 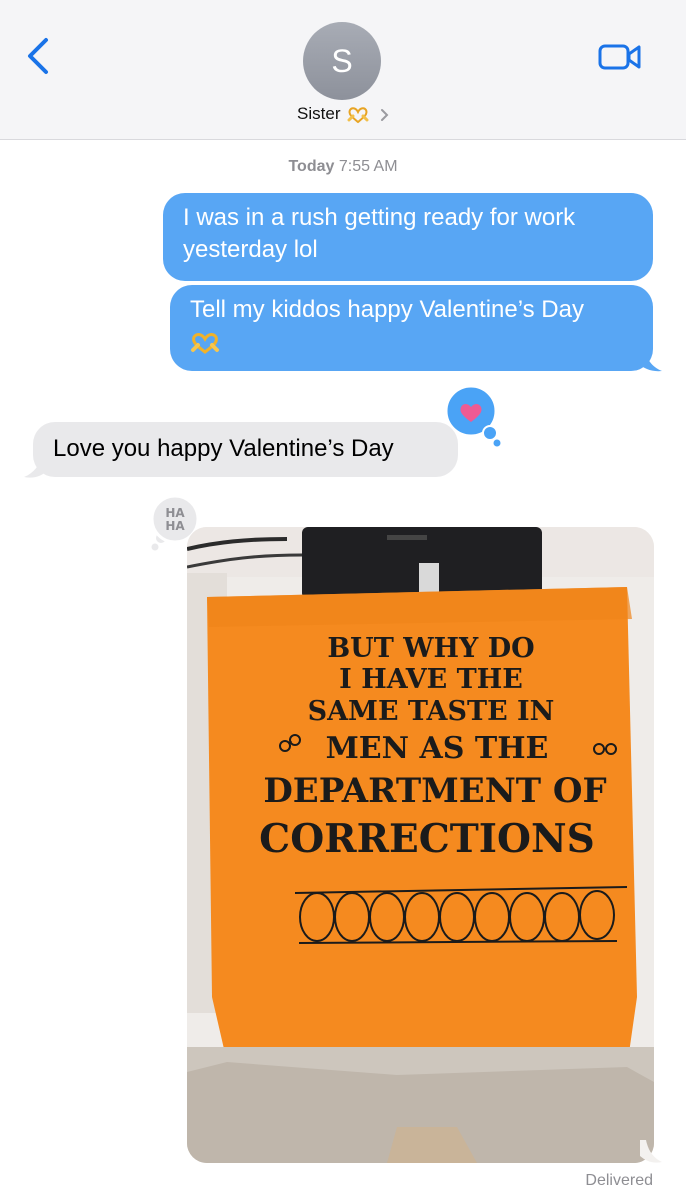 I want to click on shirt-text-line: DEPARTMENT OF, so click(x=434, y=791).